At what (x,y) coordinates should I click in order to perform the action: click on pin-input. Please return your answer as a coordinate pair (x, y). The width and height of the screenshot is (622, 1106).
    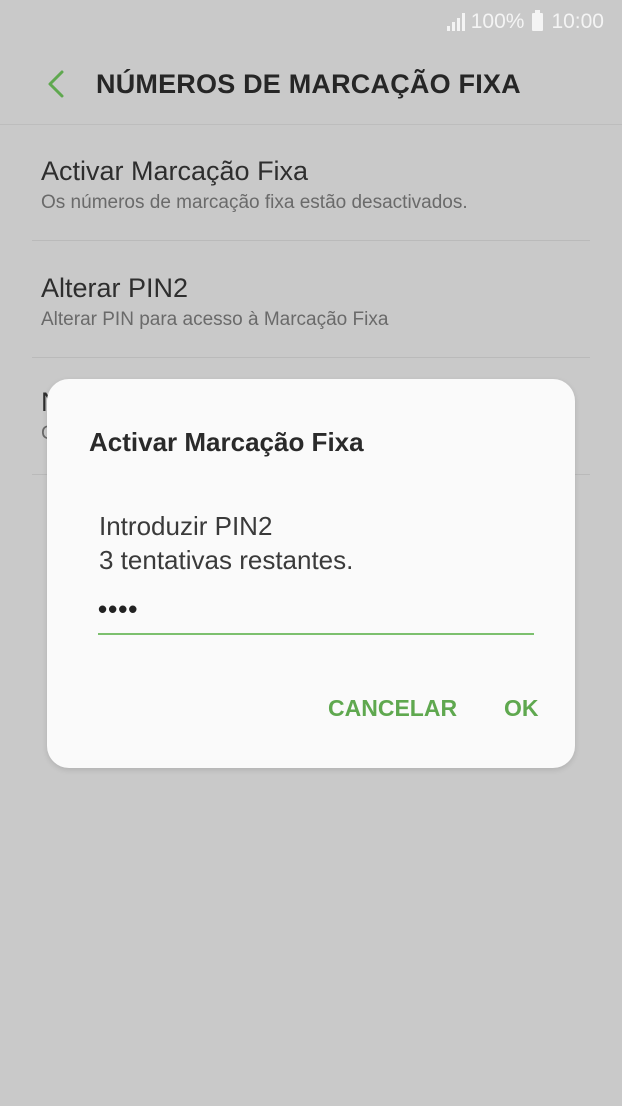
    Looking at the image, I should click on (316, 610).